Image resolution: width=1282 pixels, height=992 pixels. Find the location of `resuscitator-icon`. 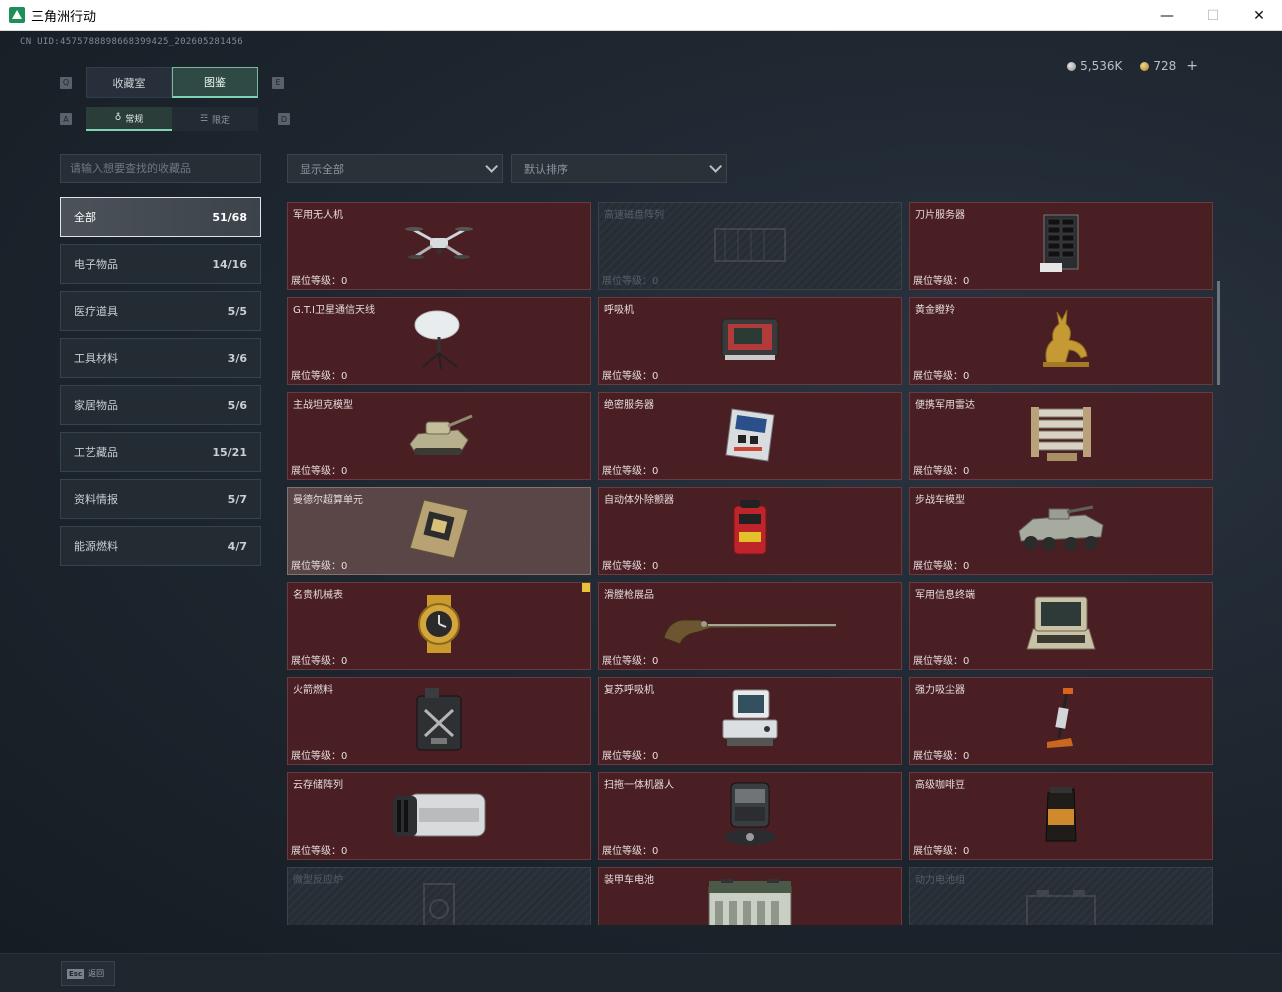

resuscitator-icon is located at coordinates (750, 721).